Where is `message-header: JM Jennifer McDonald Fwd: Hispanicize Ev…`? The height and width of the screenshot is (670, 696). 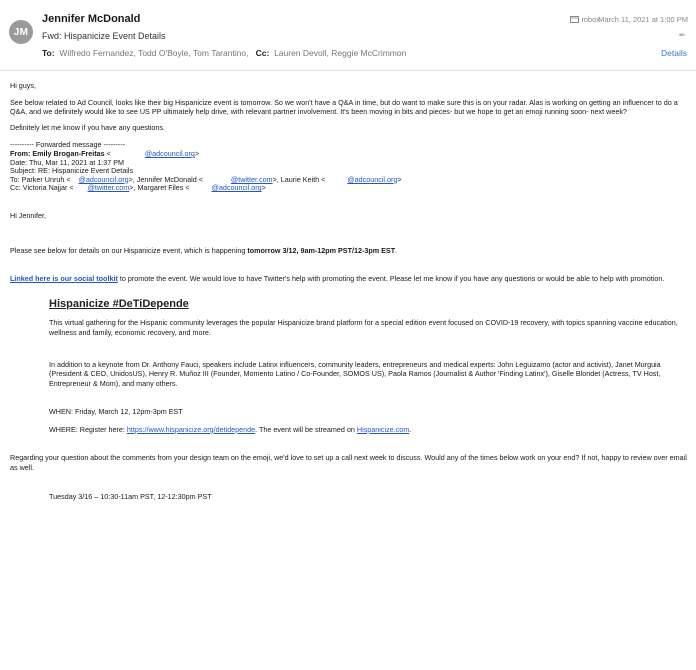 message-header: JM Jennifer McDonald Fwd: Hispanicize Ev… is located at coordinates (348, 35).